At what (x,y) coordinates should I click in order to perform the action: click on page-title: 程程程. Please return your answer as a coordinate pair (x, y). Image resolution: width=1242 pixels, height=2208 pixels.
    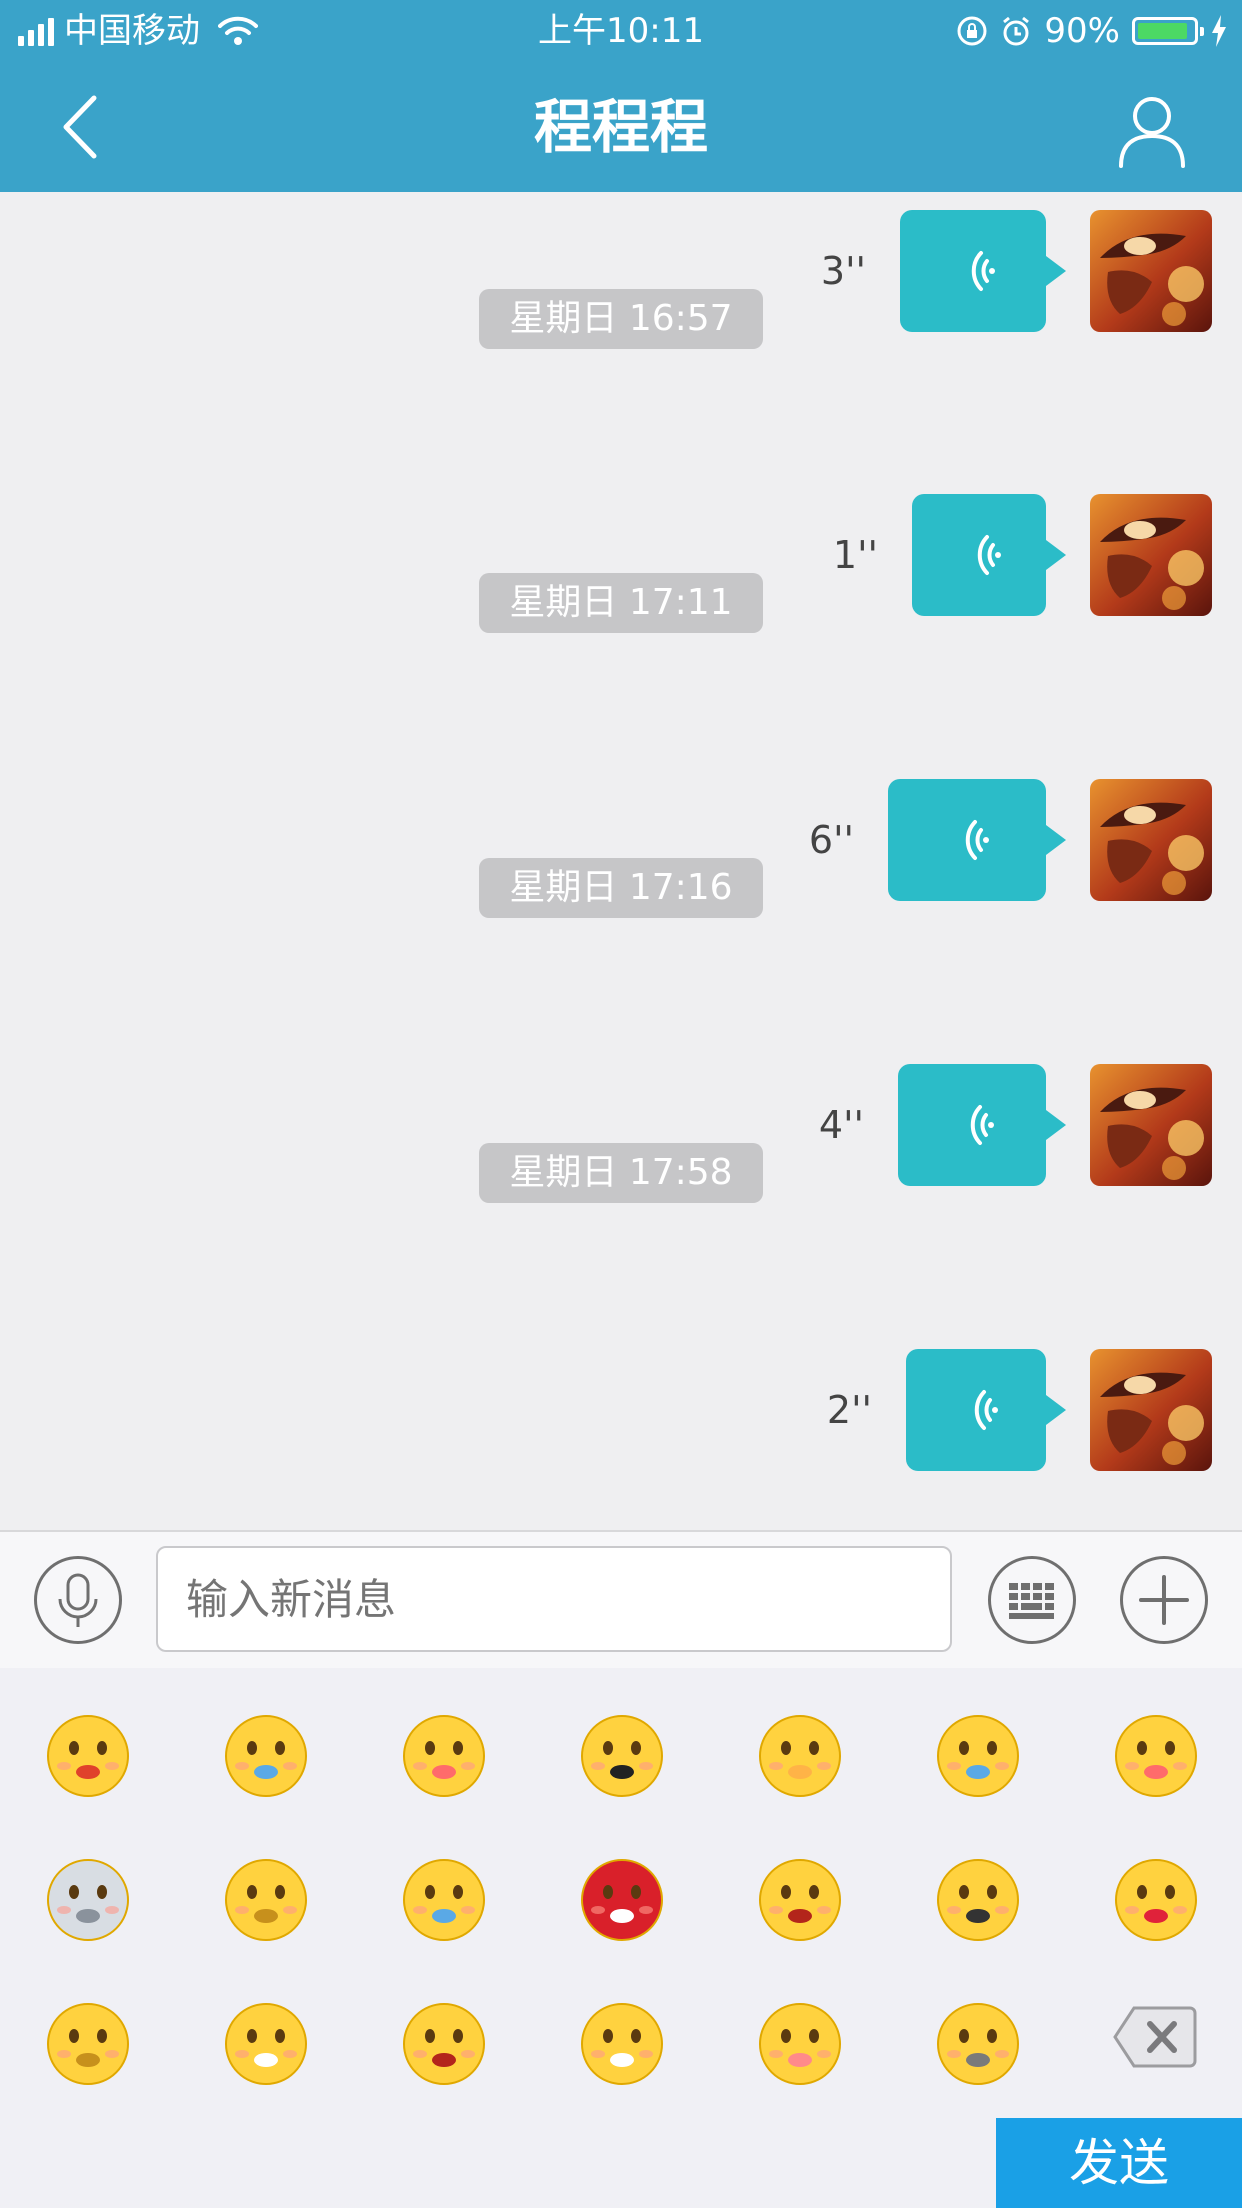
    Looking at the image, I should click on (620, 127).